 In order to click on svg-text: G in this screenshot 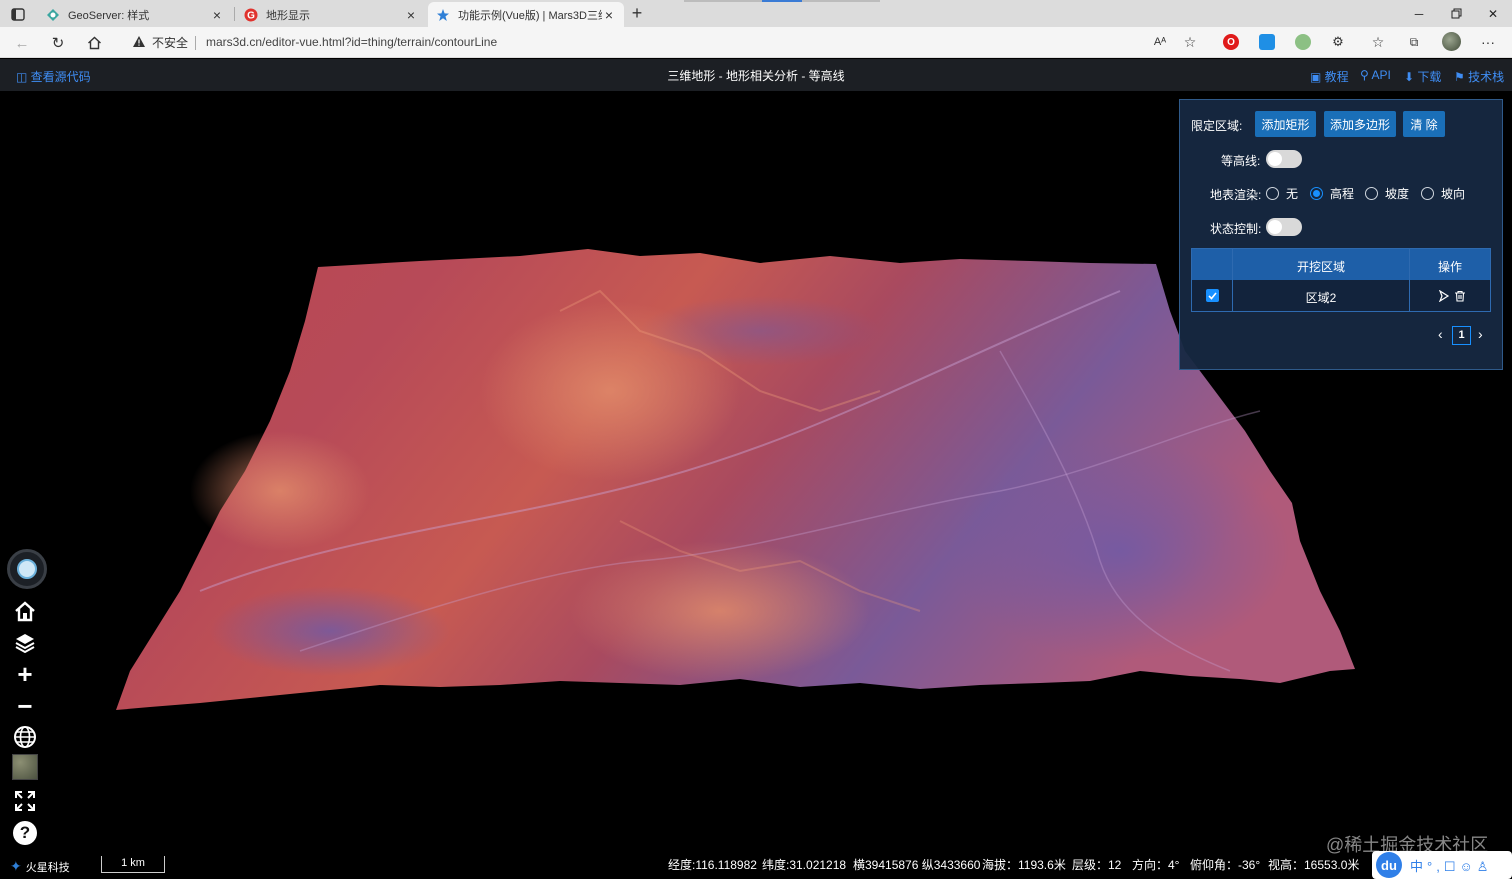, I will do `click(251, 15)`.